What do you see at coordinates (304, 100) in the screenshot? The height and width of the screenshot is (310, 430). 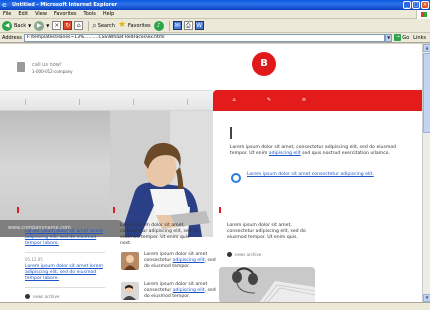 I see `sitemap-nav-icon: ≡` at bounding box center [304, 100].